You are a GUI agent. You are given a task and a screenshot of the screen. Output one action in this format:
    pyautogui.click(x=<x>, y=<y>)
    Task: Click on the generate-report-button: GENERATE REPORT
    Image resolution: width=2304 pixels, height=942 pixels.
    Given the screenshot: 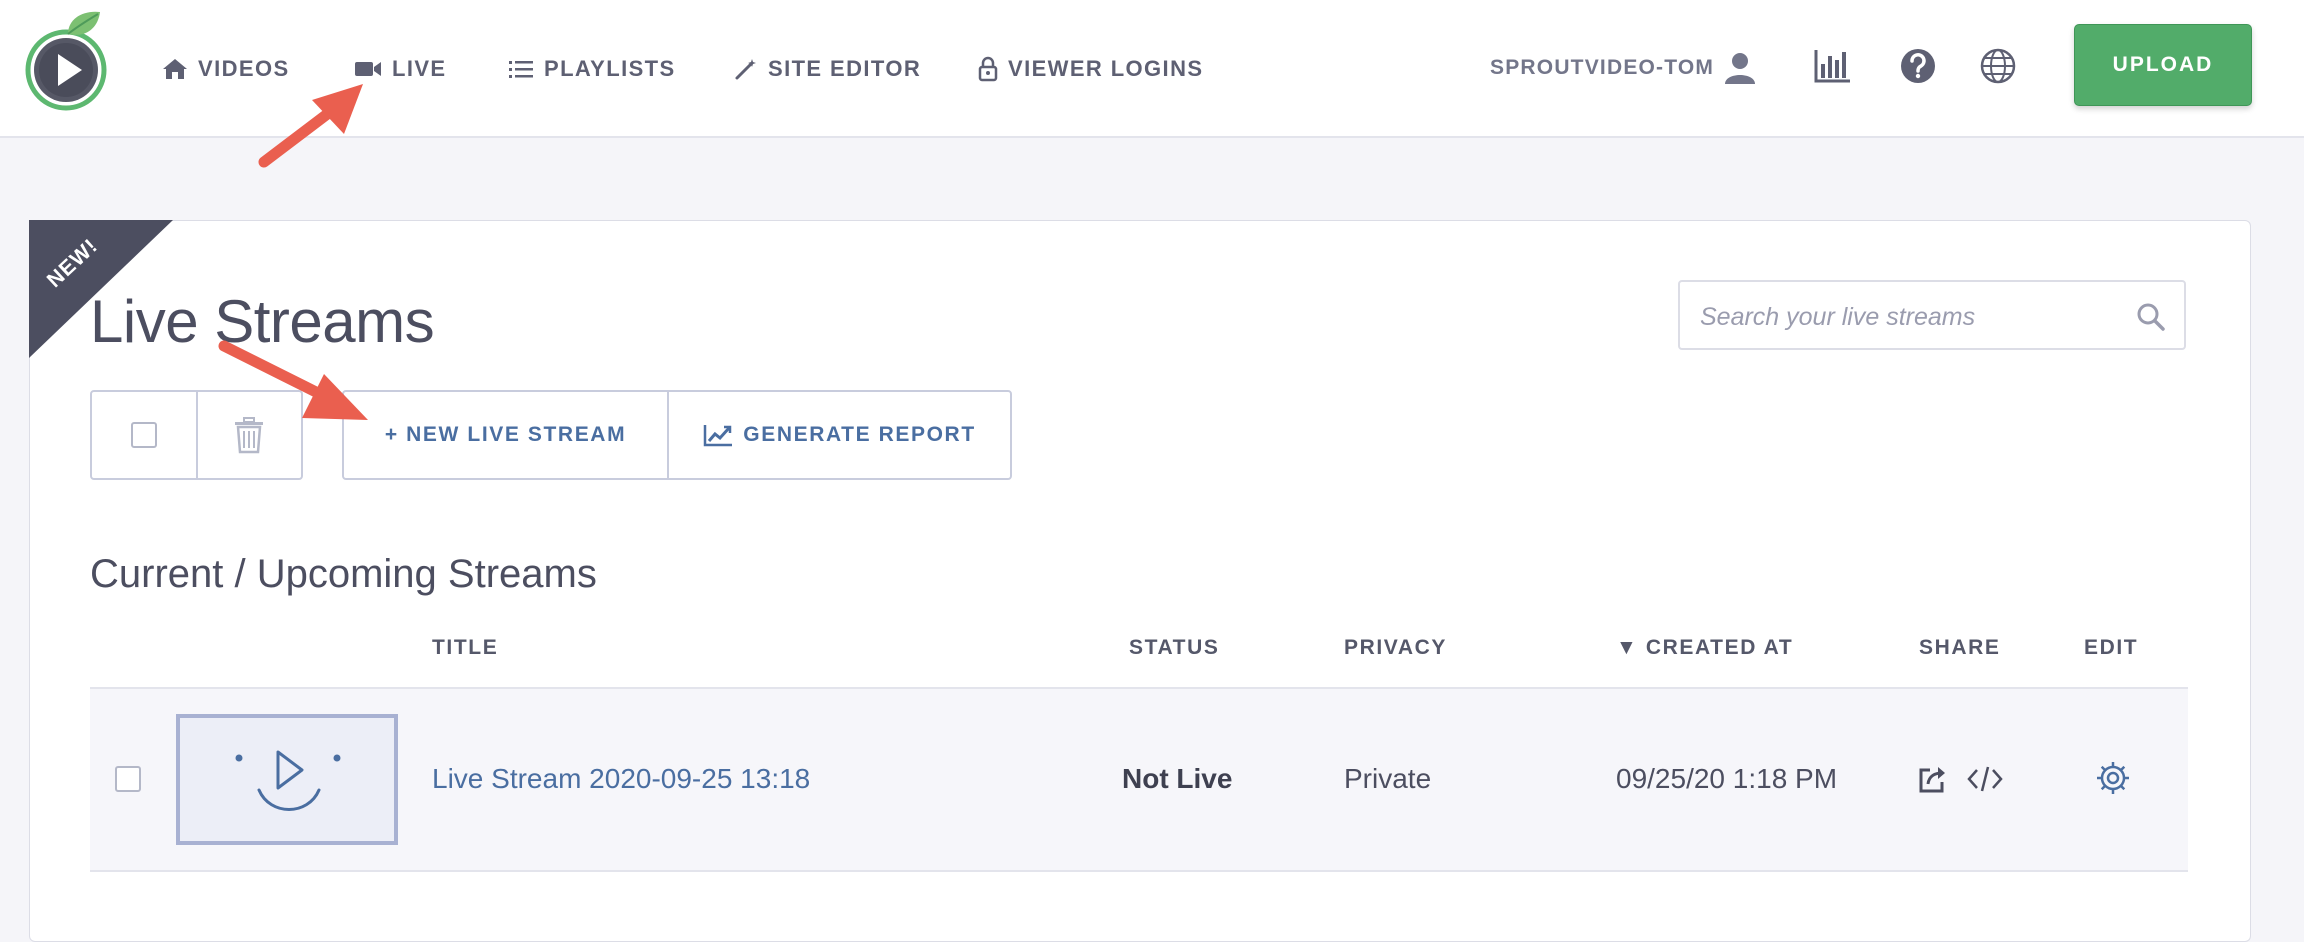 What is the action you would take?
    pyautogui.click(x=838, y=435)
    